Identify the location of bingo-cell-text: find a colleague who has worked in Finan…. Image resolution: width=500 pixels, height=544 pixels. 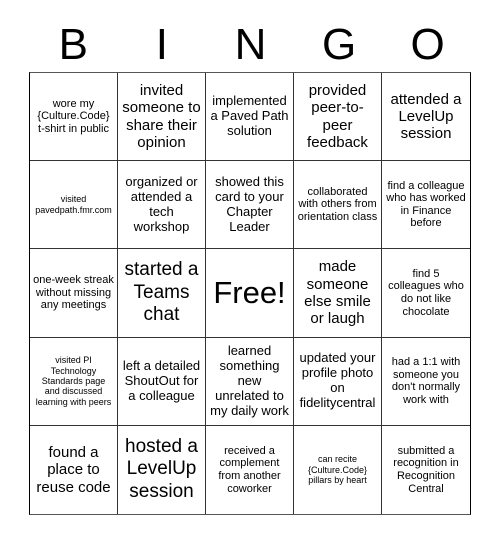
(426, 204).